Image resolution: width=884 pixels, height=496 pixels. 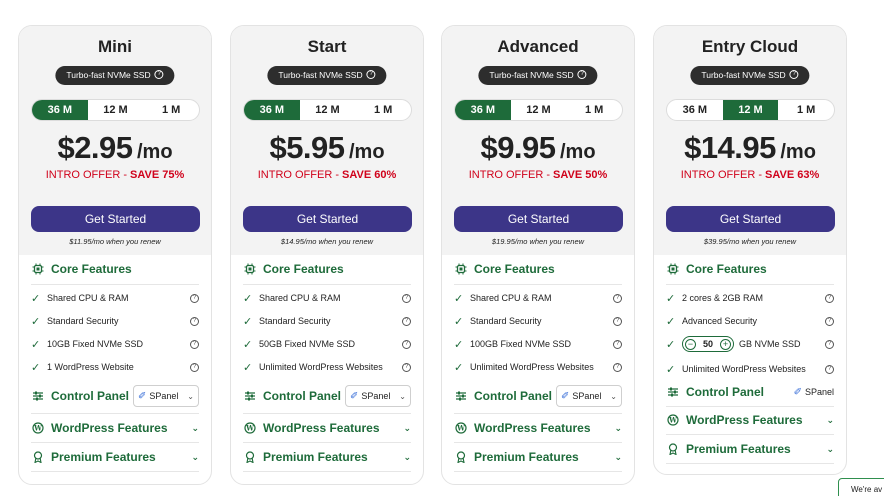 I want to click on chat-widget: We're av, so click(x=861, y=487).